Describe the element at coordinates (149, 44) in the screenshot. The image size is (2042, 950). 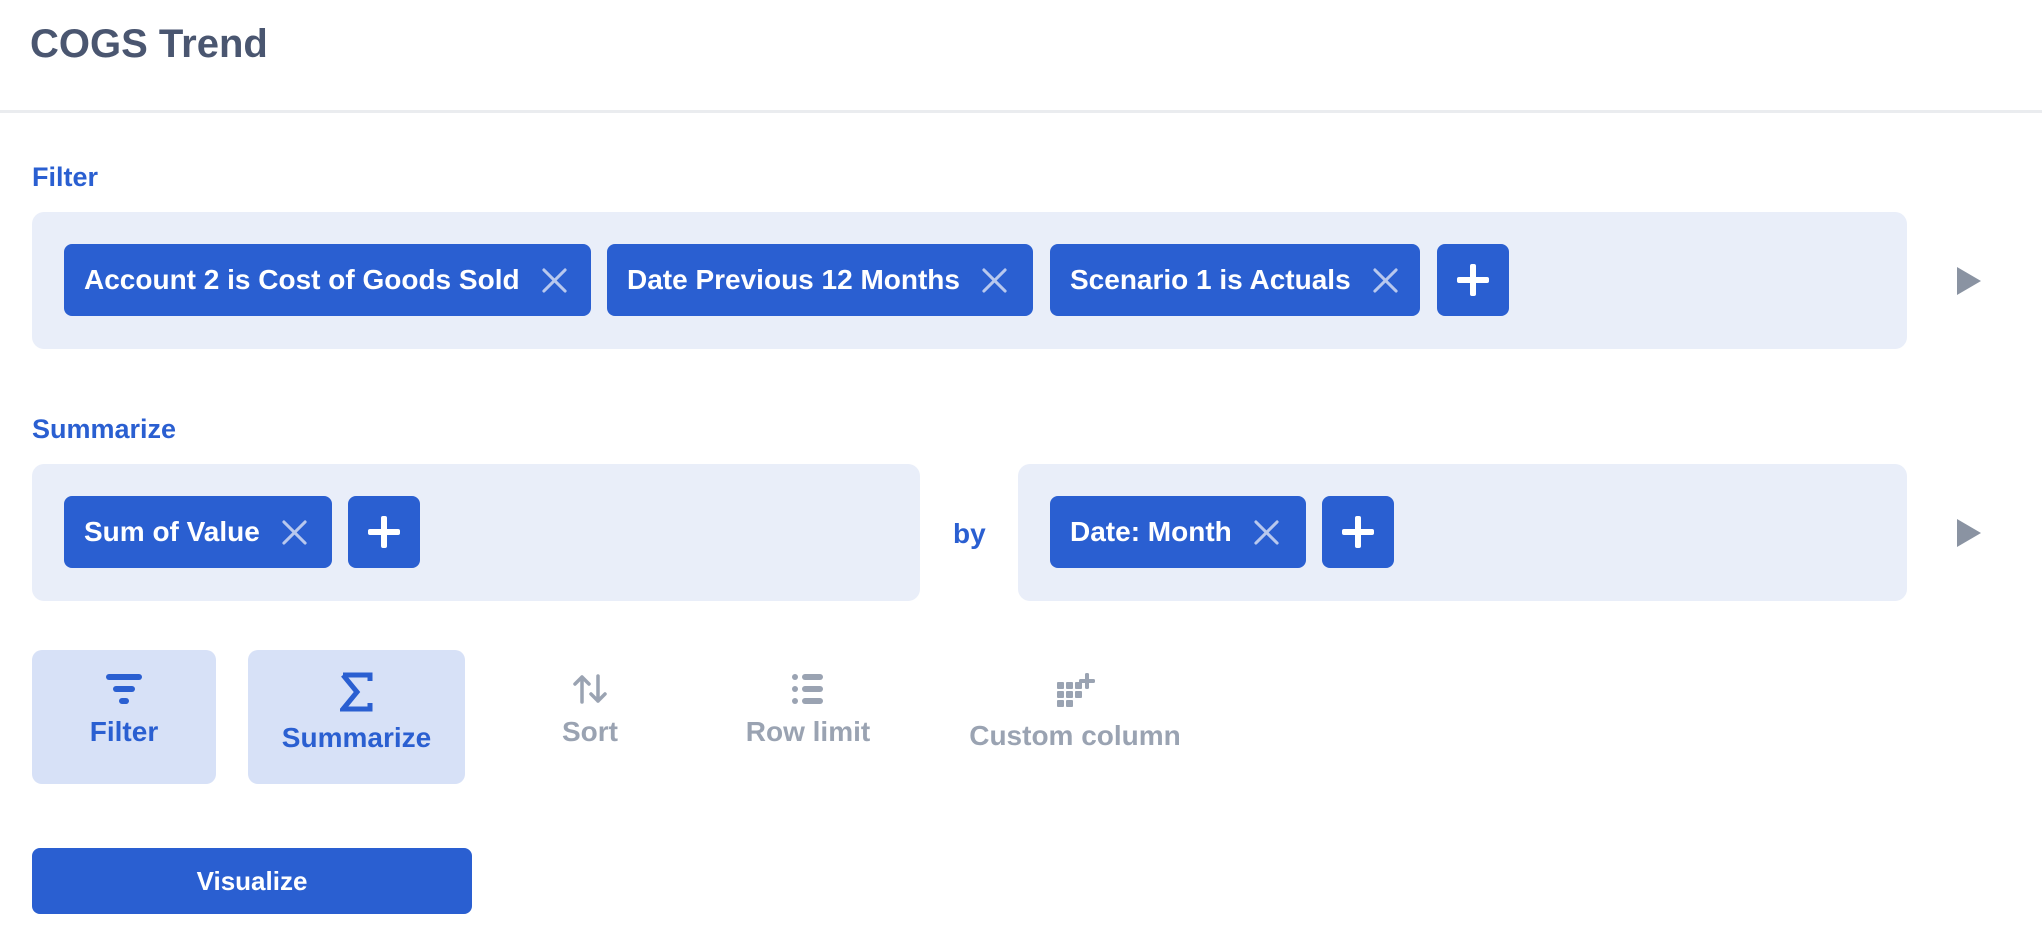
I see `page-title: COGS Trend` at that location.